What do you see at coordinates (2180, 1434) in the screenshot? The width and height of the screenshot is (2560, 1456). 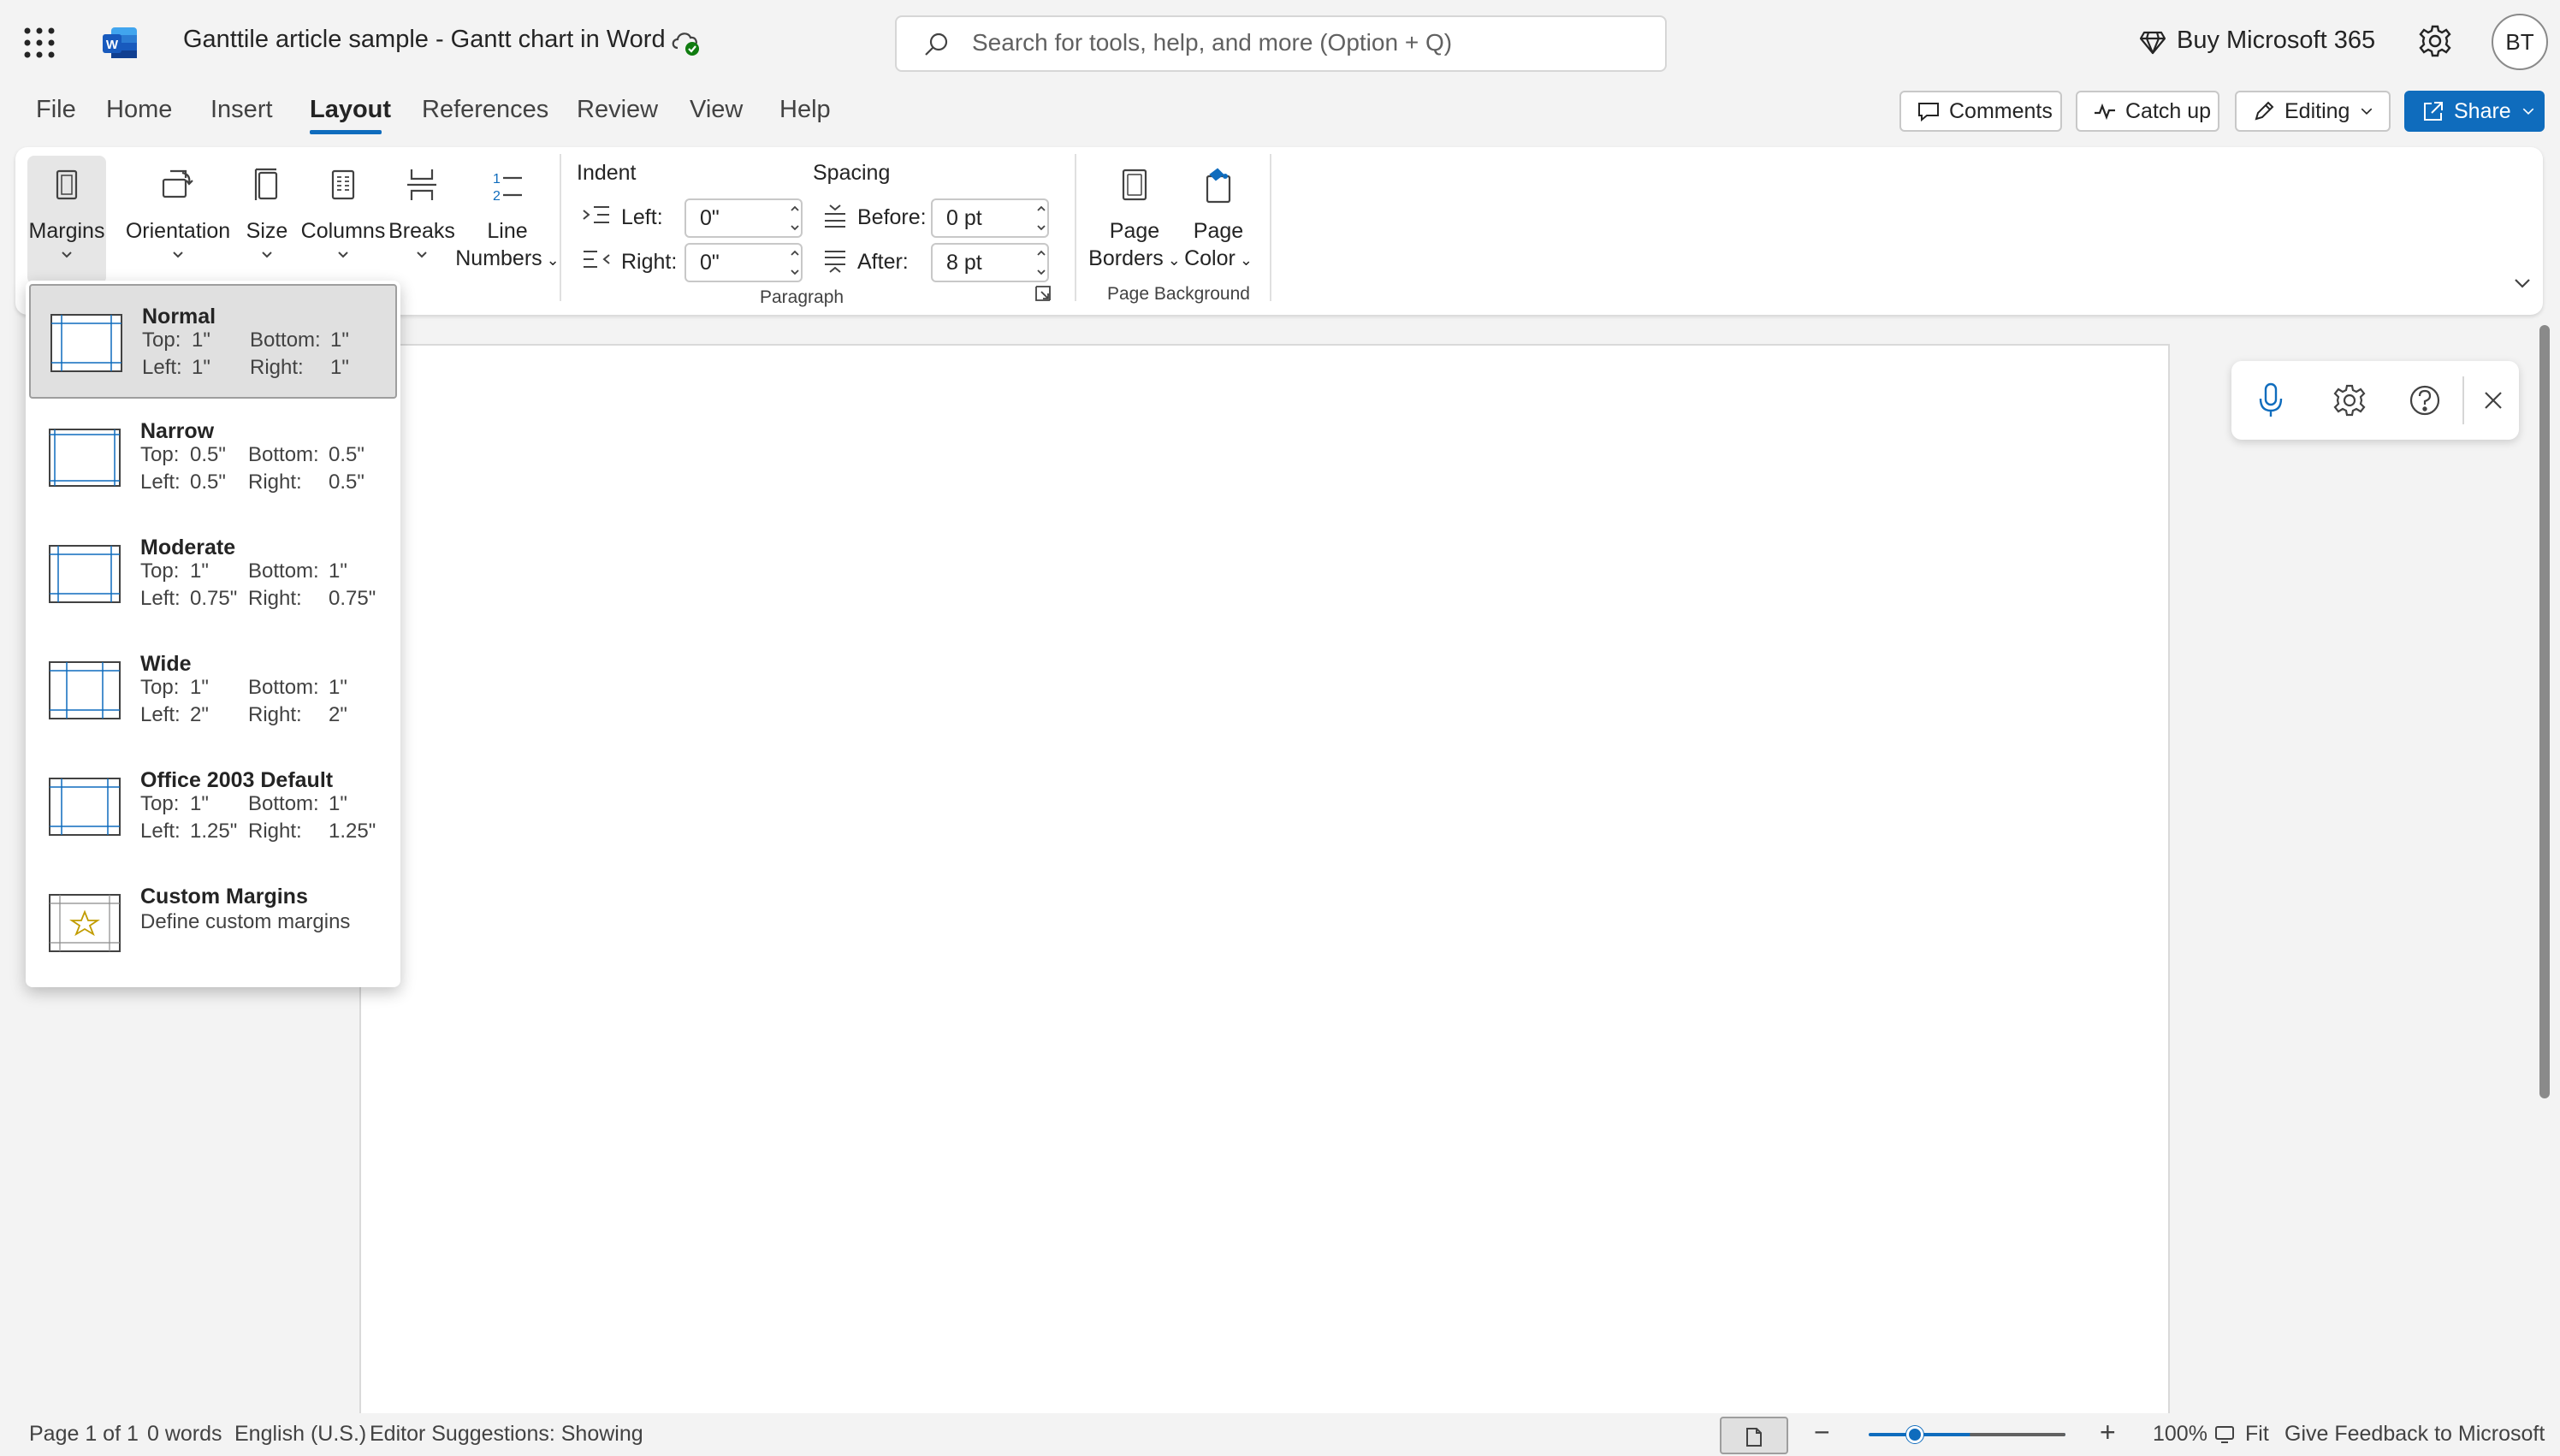 I see `zoom-percent: 100%` at bounding box center [2180, 1434].